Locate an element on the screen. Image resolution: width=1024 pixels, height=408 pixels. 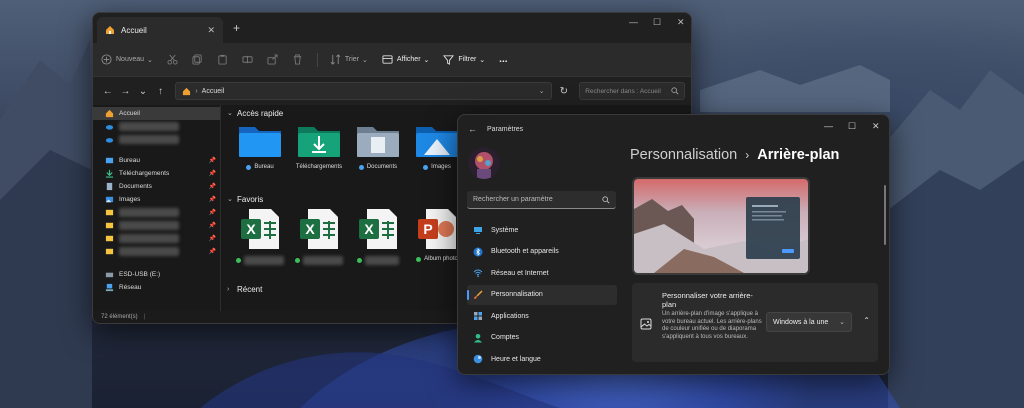
sort-button: Trier ⌄ is located at coordinates (349, 59).